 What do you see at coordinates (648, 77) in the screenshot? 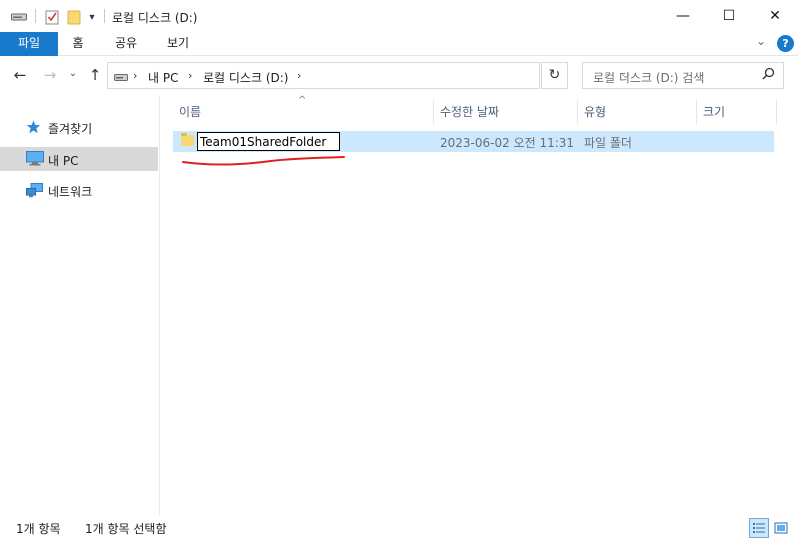
I see `search-input: 로컬 디스크 (D:) 검색` at bounding box center [648, 77].